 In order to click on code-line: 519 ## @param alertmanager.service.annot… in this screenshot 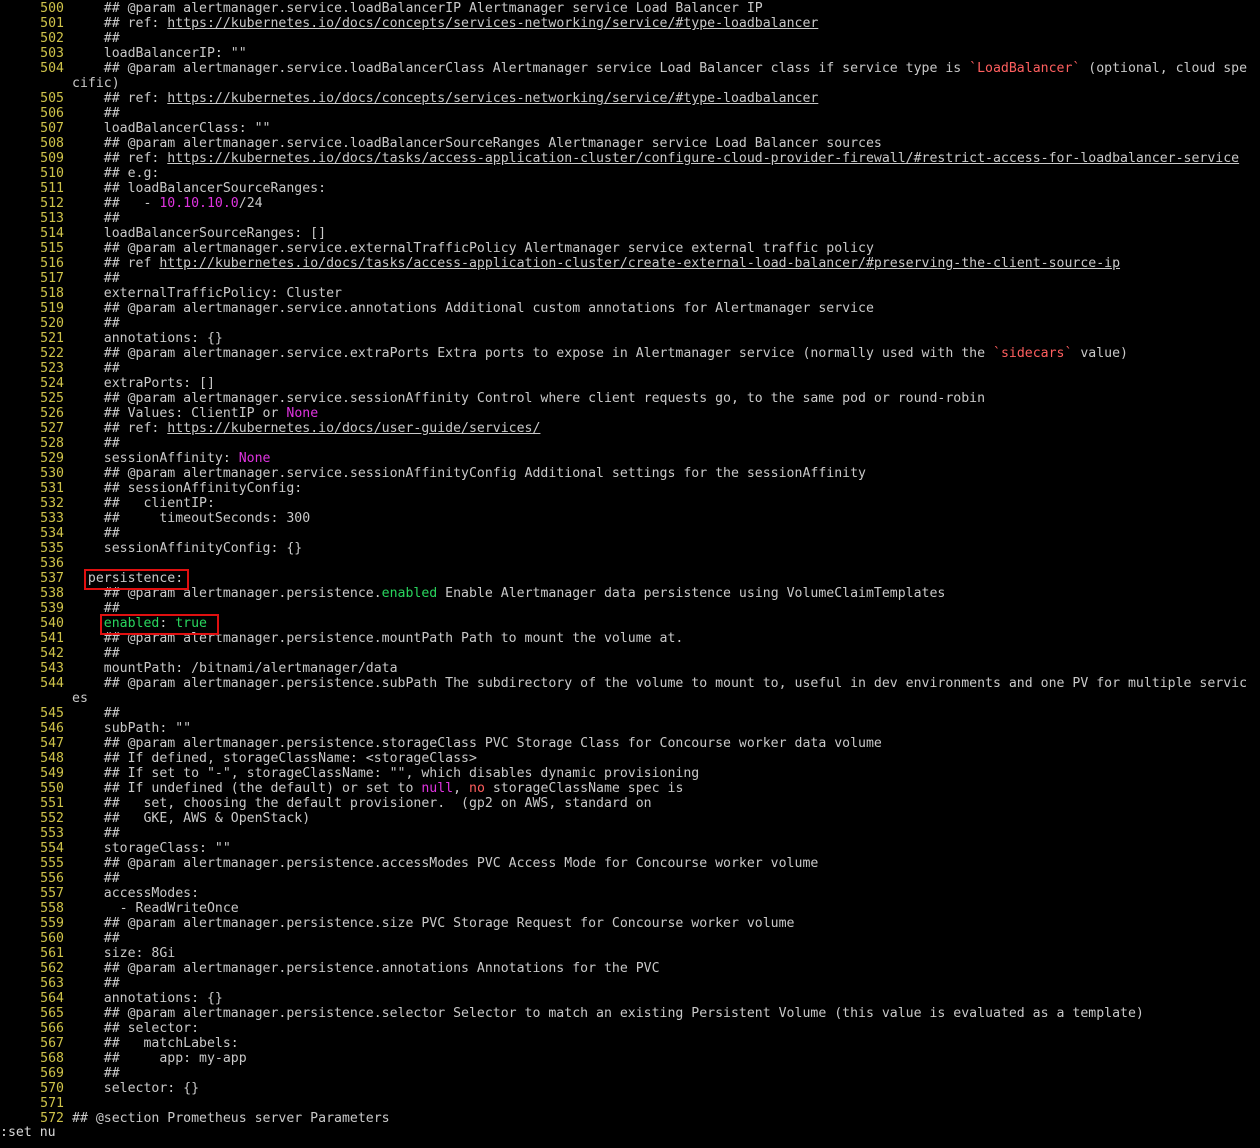, I will do `click(630, 308)`.